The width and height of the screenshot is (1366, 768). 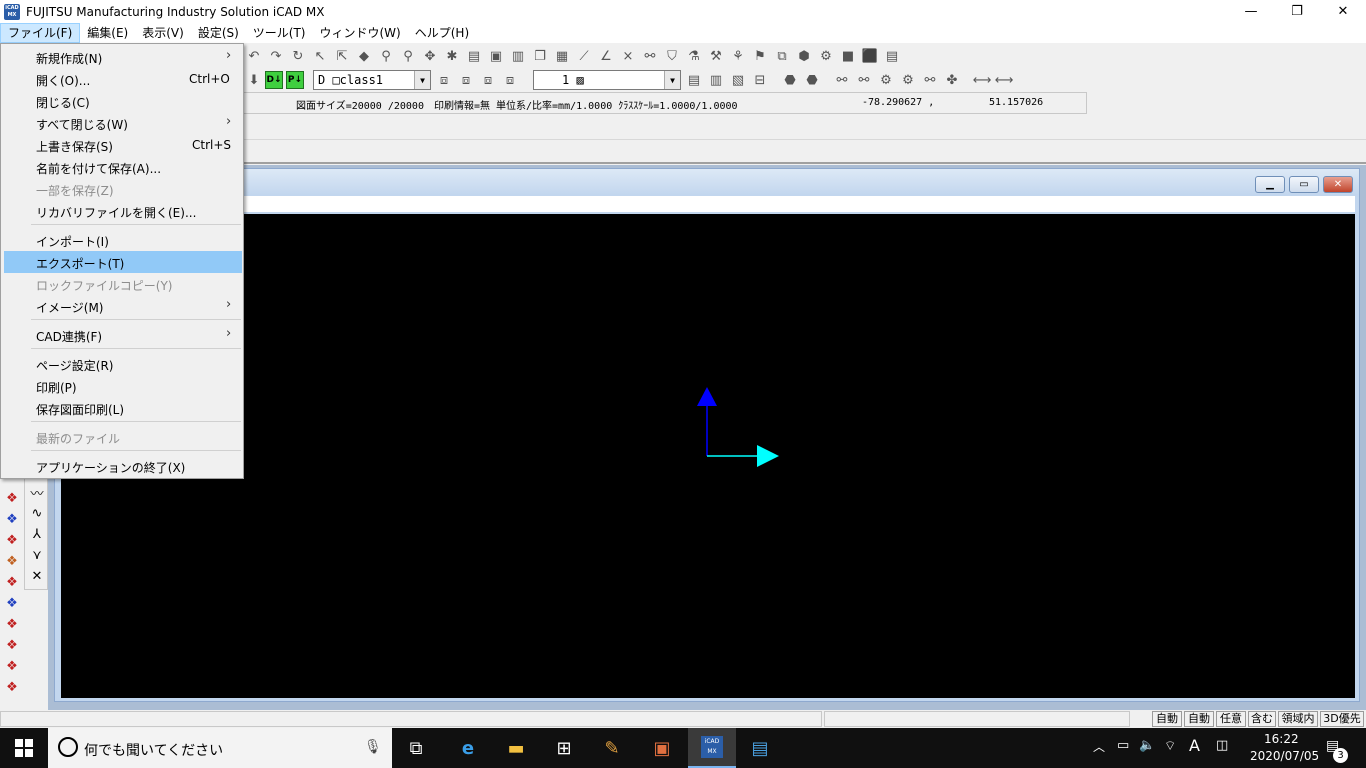 I want to click on box-icon: ⧈, so click(x=444, y=80).